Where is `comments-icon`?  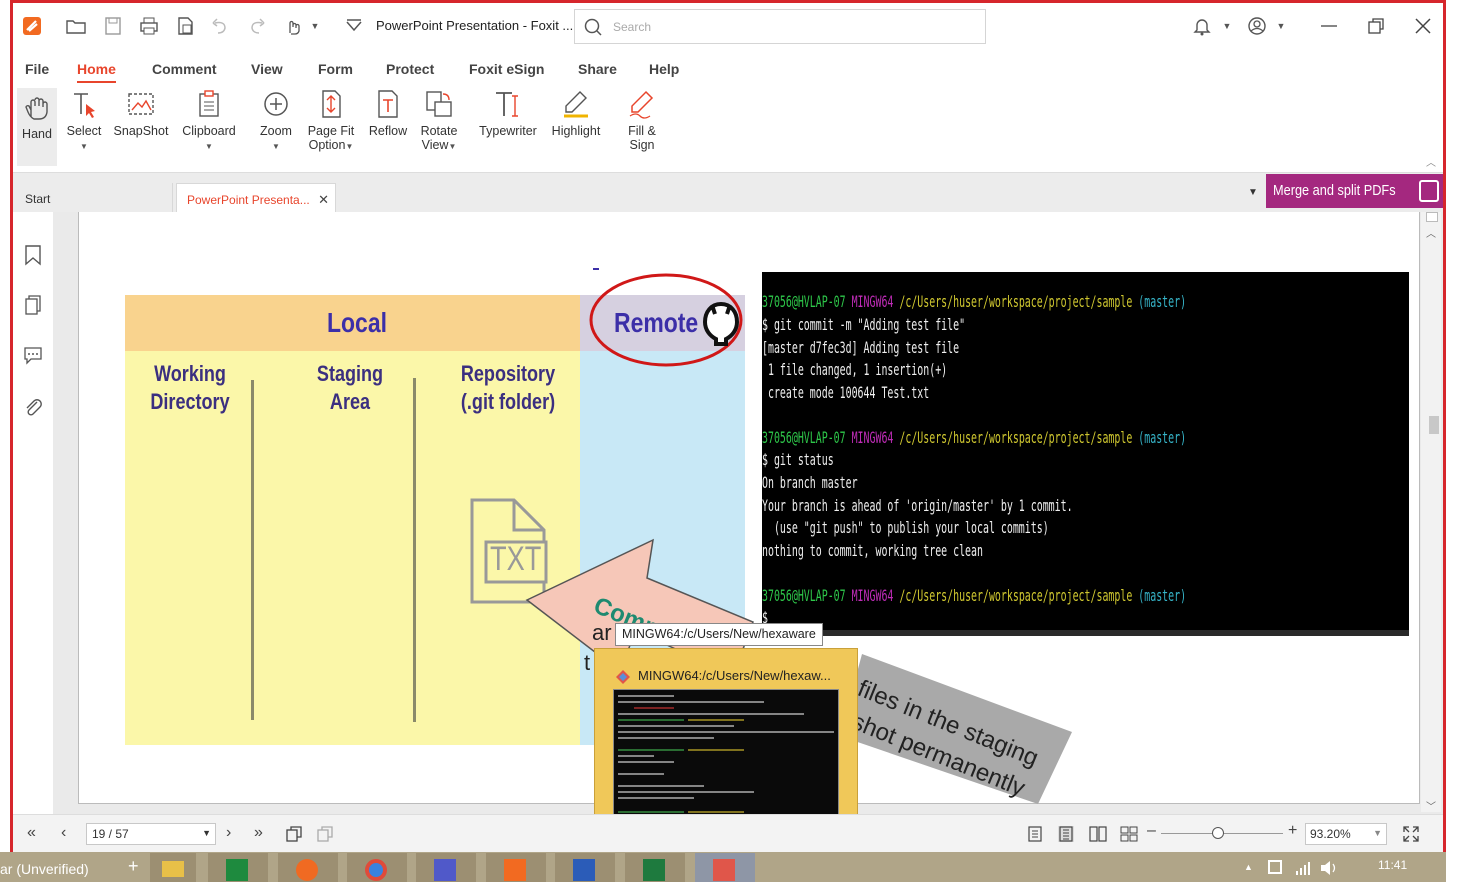 comments-icon is located at coordinates (33, 355).